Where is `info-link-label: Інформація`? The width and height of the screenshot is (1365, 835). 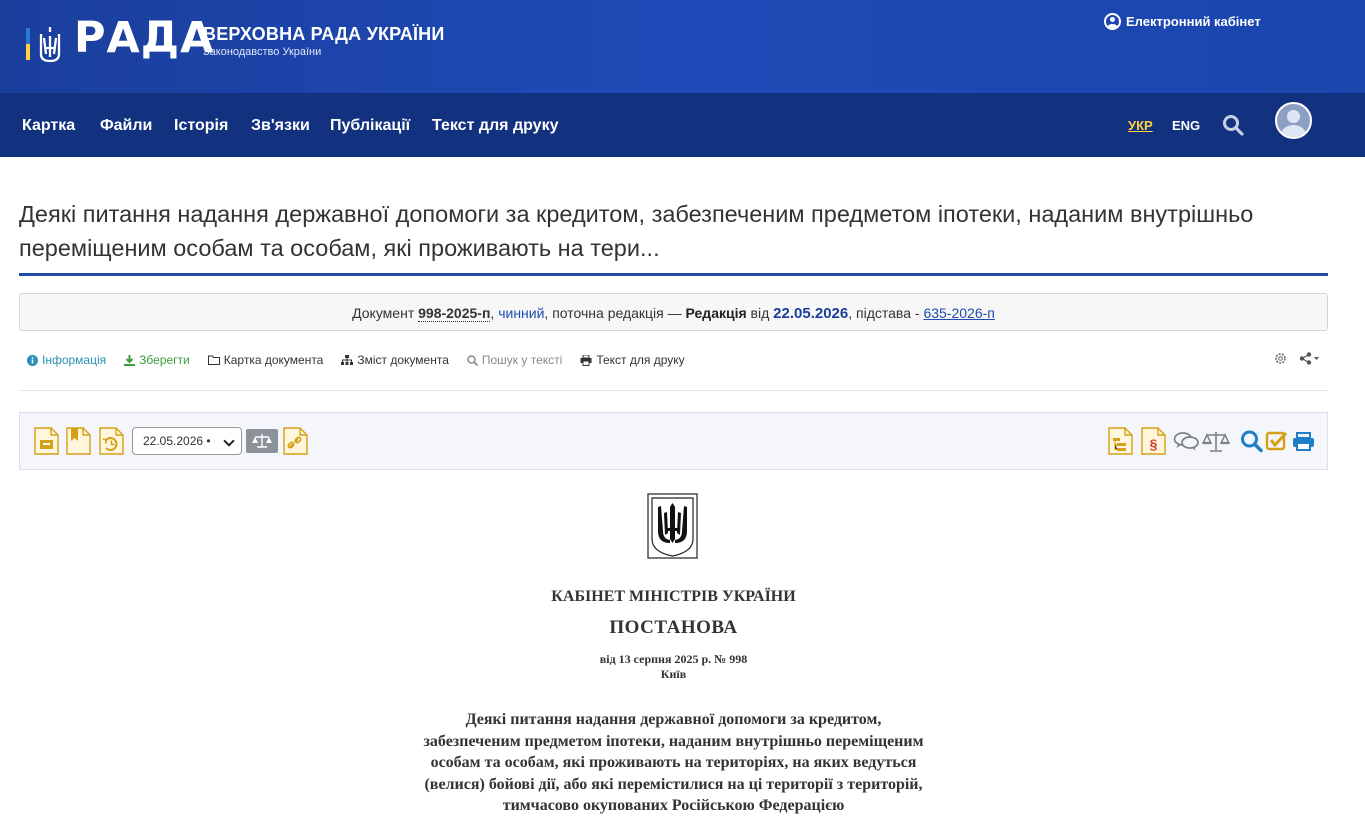 info-link-label: Інформація is located at coordinates (74, 360).